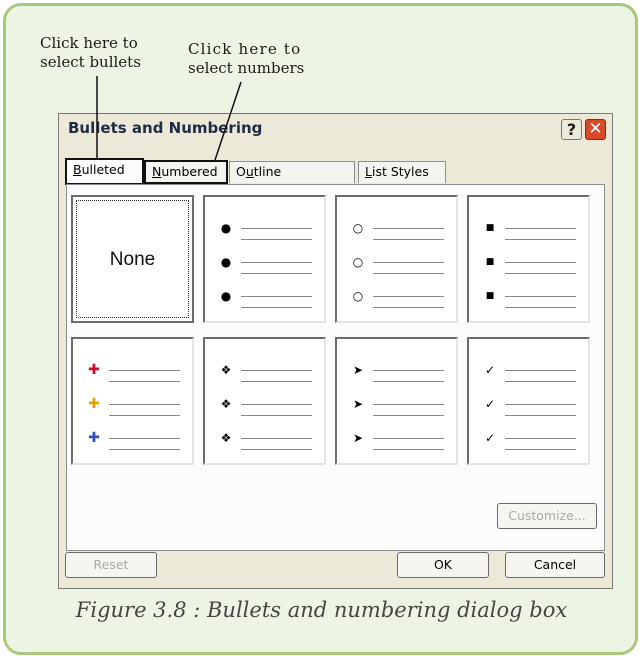 This screenshot has height=660, width=643. What do you see at coordinates (90, 62) in the screenshot?
I see `bullets-annotation-line2: select bullets` at bounding box center [90, 62].